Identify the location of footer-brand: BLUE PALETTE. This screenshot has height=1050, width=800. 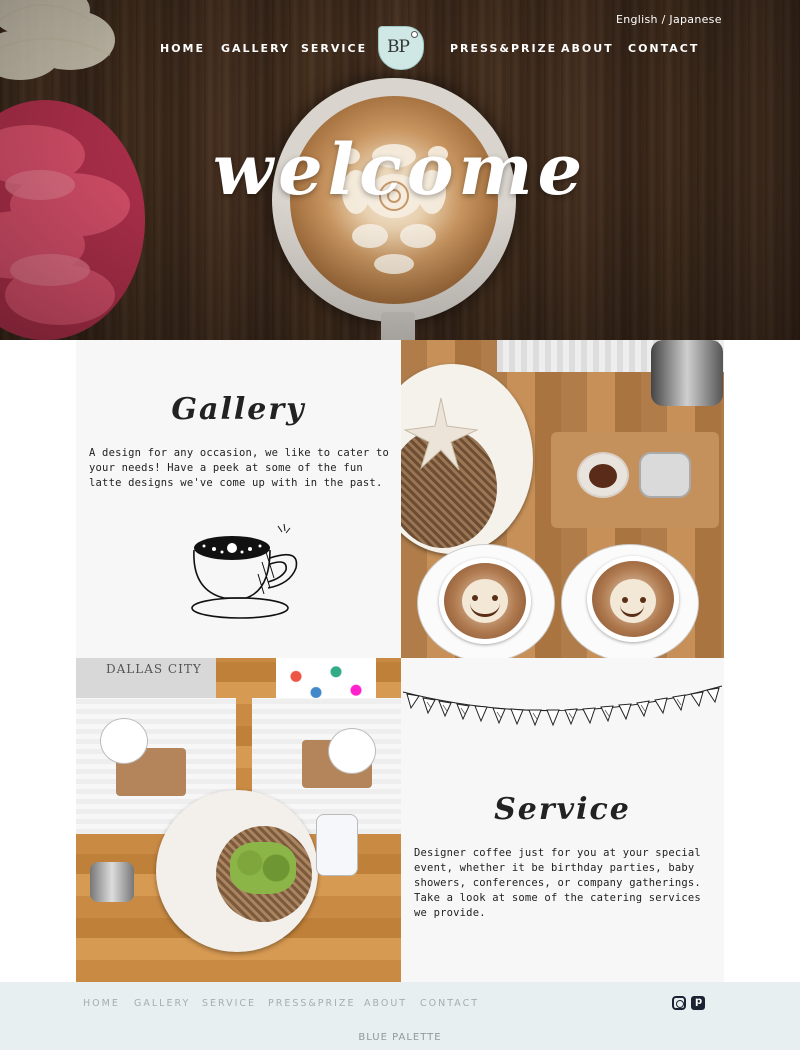
(400, 1037).